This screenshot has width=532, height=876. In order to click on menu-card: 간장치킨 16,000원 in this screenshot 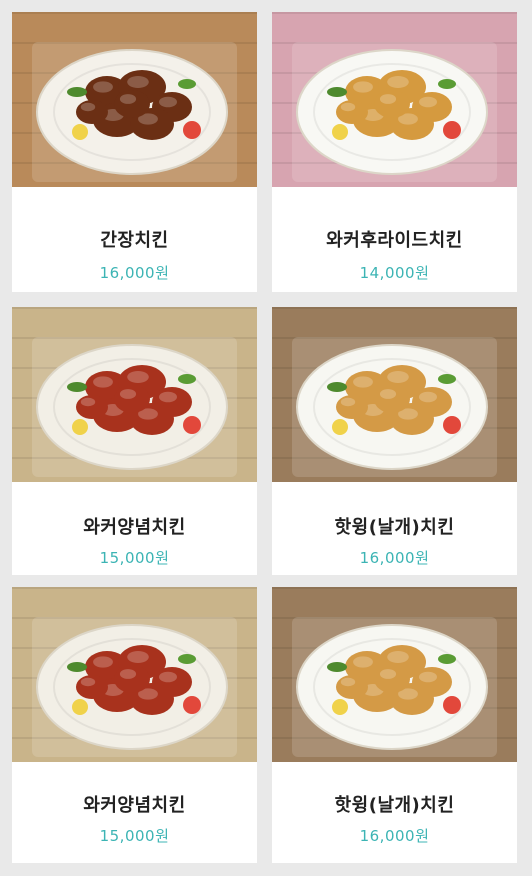, I will do `click(134, 152)`.